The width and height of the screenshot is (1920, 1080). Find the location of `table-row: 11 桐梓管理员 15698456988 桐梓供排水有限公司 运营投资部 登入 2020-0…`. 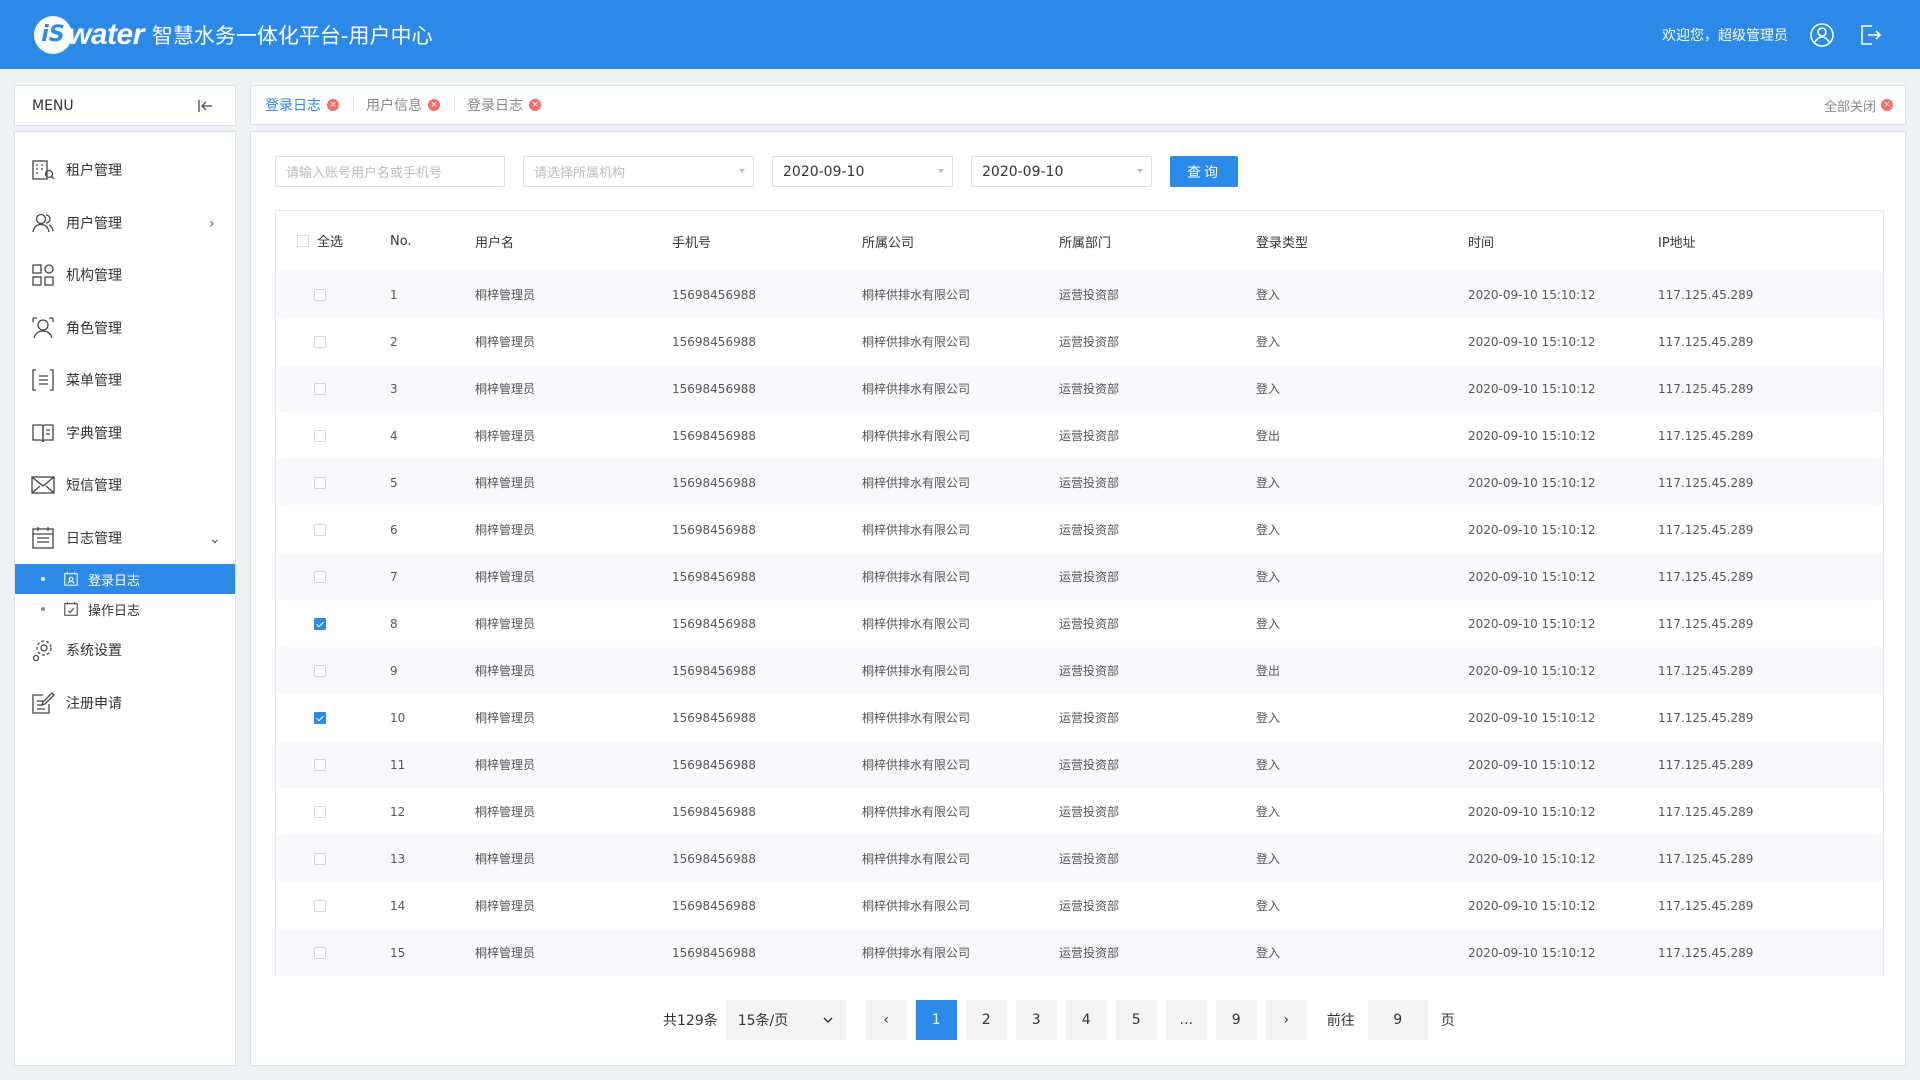

table-row: 11 桐梓管理员 15698456988 桐梓供排水有限公司 运营投资部 登入 2020-0… is located at coordinates (1079, 764).